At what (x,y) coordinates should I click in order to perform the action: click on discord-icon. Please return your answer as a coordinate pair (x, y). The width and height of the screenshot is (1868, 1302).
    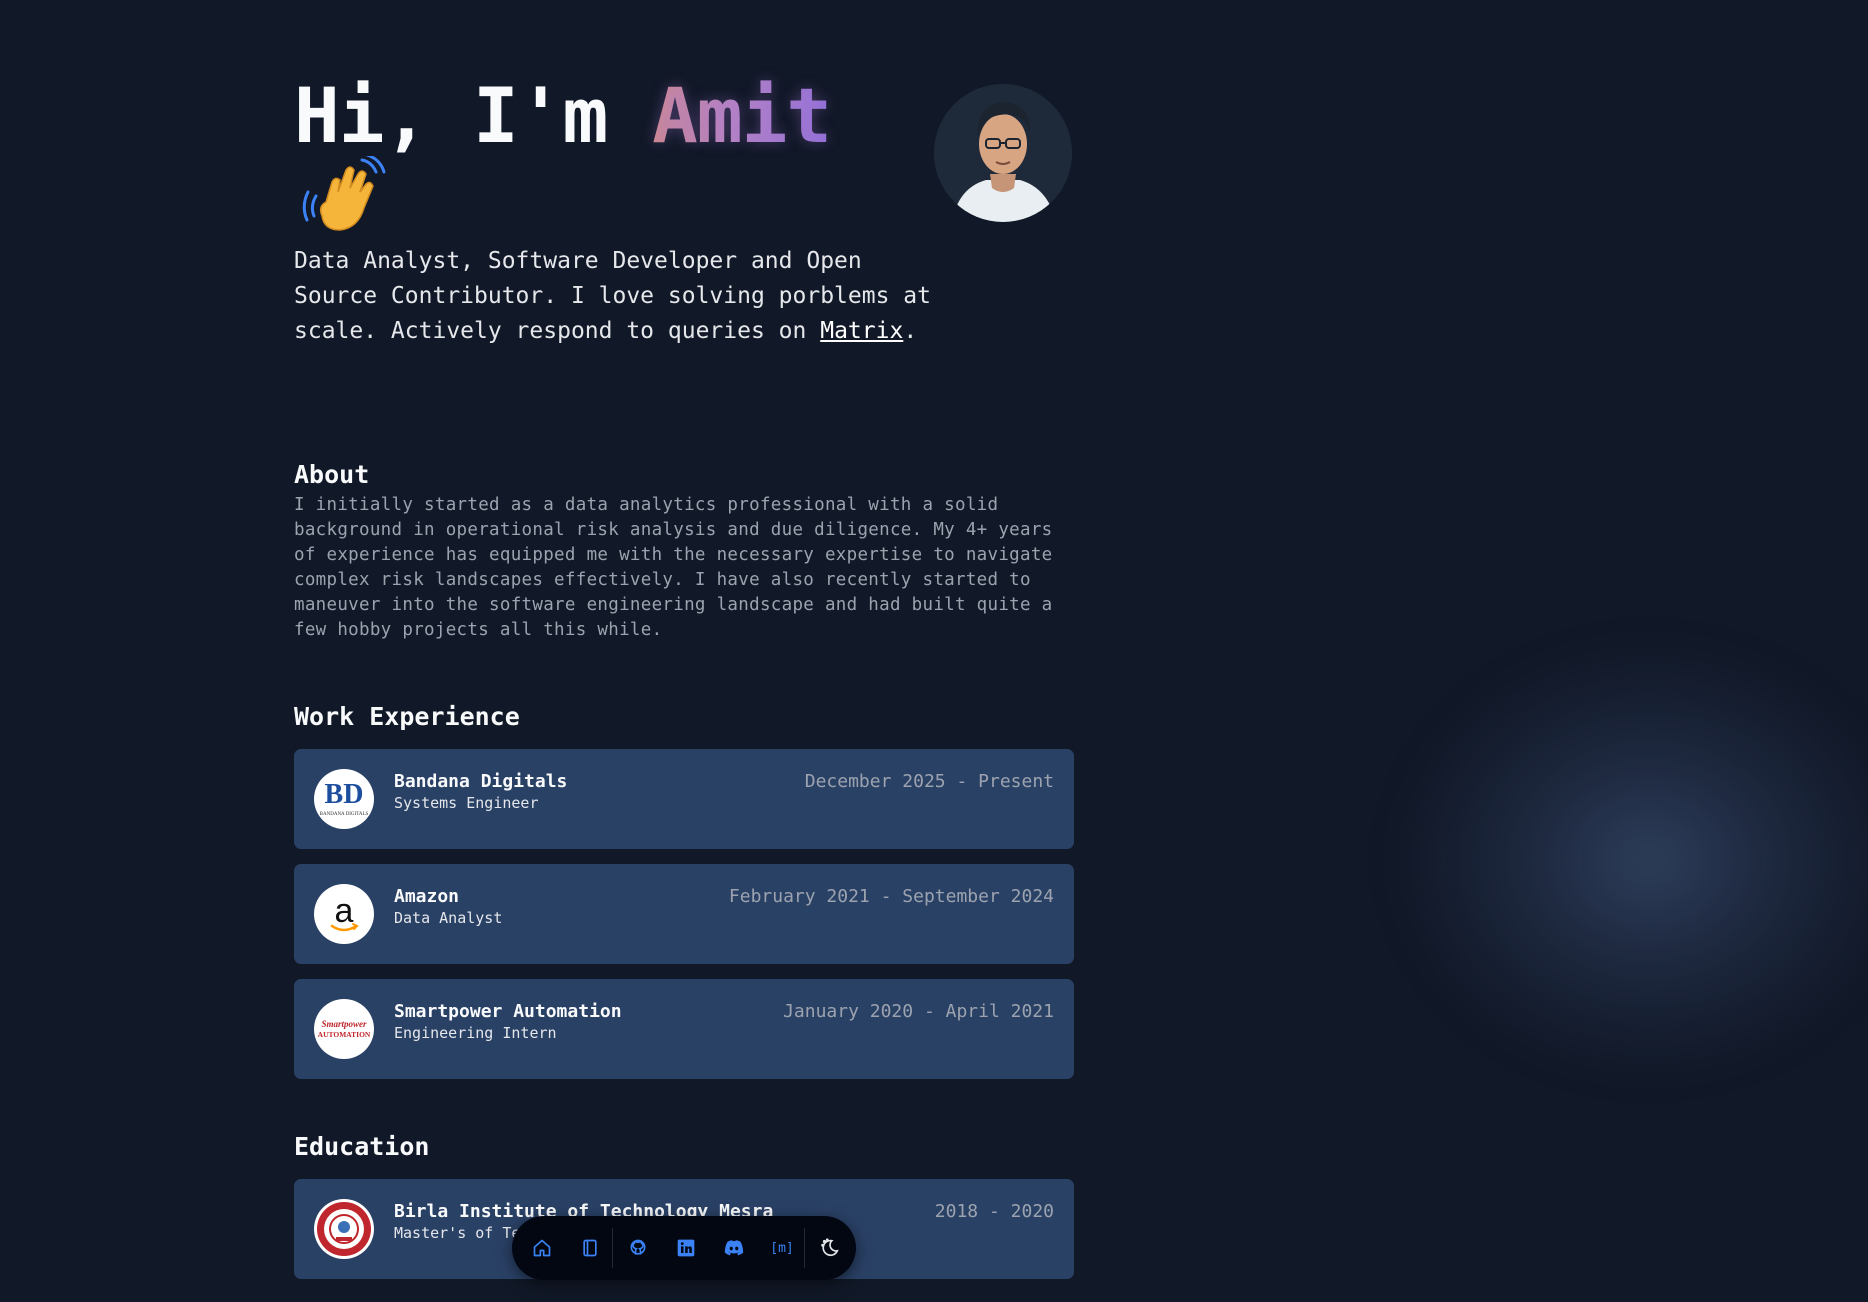
    Looking at the image, I should click on (734, 1248).